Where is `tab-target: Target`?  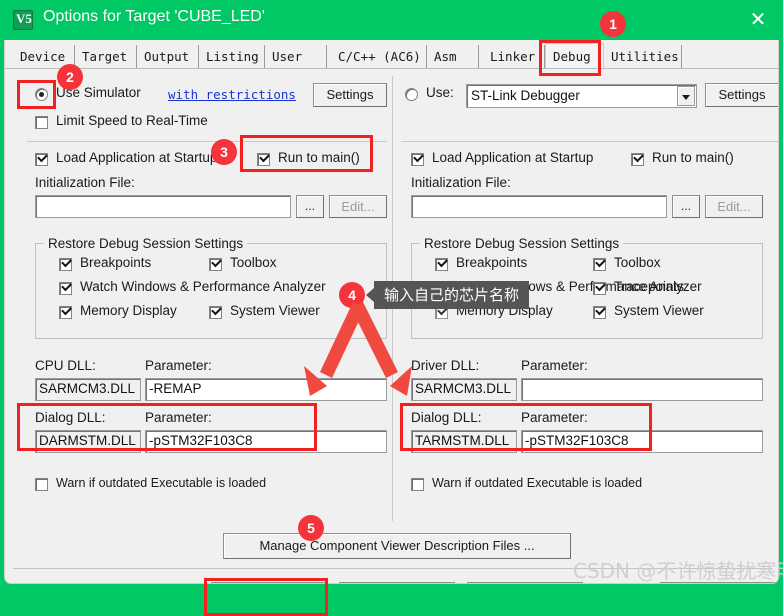 tab-target: Target is located at coordinates (106, 56).